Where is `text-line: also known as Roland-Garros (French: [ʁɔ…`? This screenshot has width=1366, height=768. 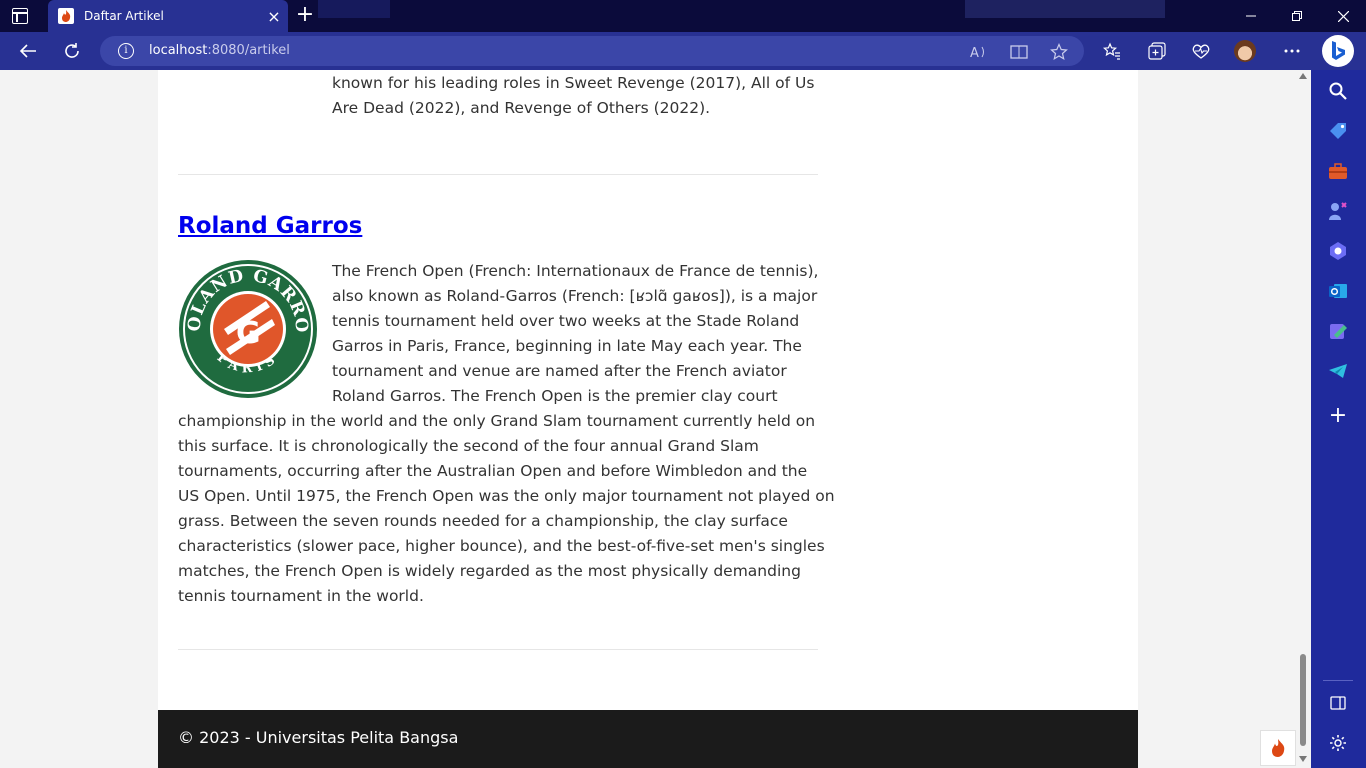 text-line: also known as Roland-Garros (French: [ʁɔ… is located at coordinates (575, 296).